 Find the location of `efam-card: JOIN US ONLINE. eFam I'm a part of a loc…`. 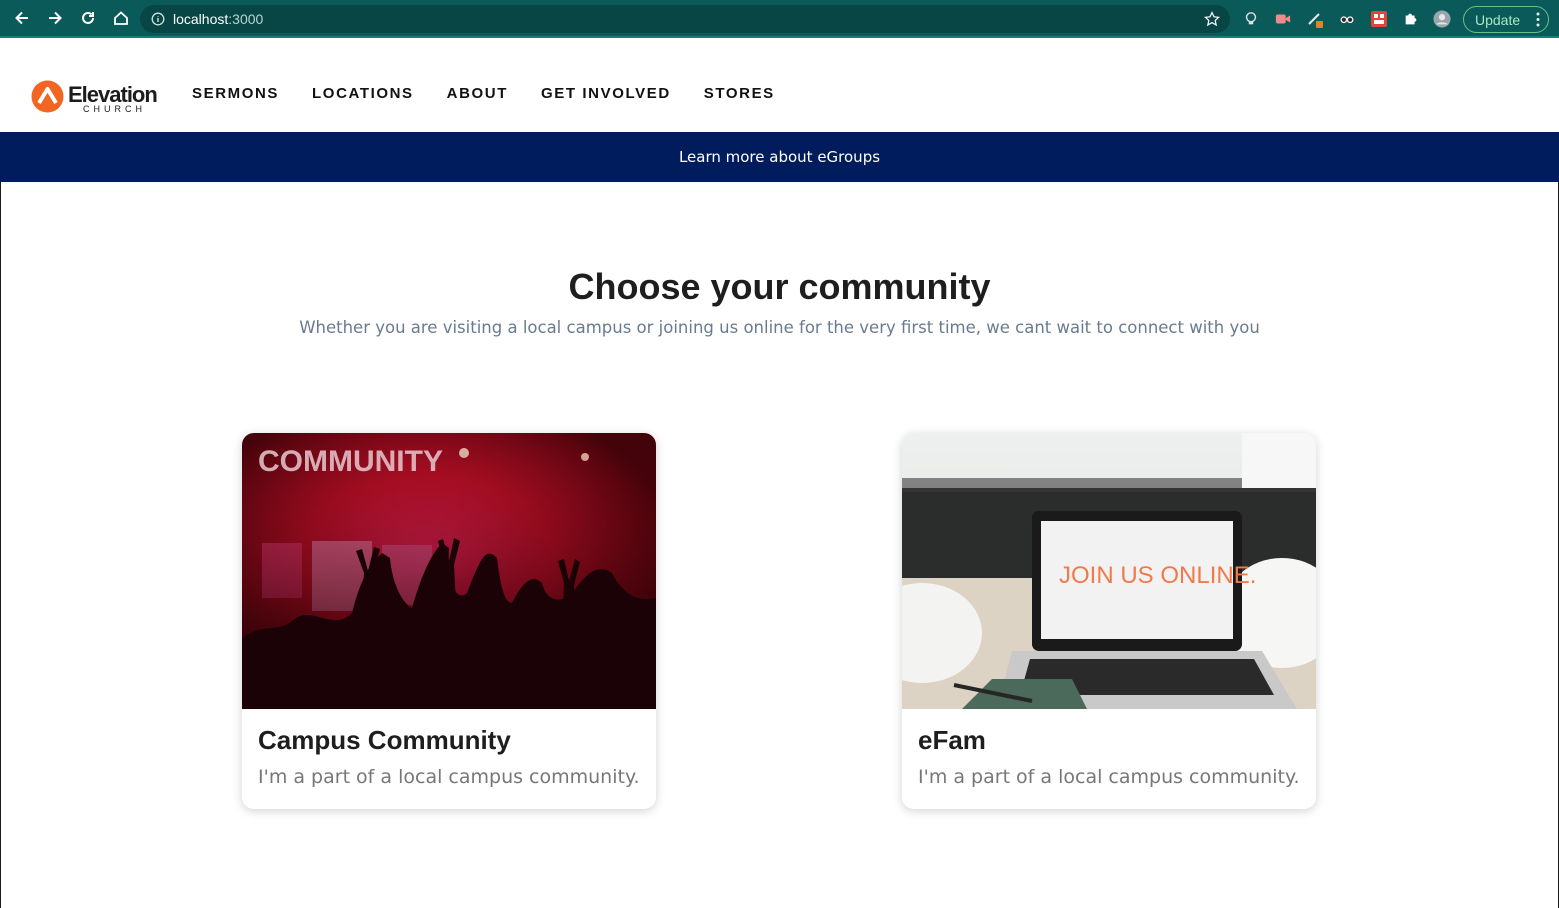

efam-card: JOIN US ONLINE. eFam I'm a part of a loc… is located at coordinates (1109, 621).